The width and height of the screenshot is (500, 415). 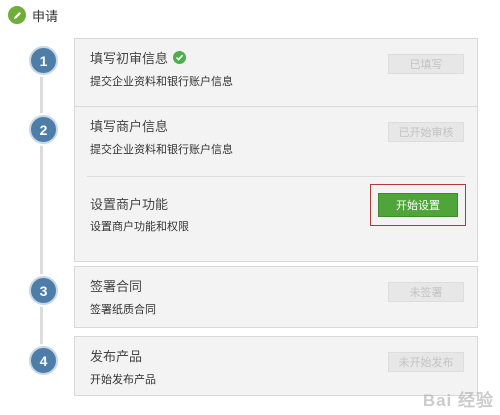 I want to click on step-description: 设置商户功能和权限, so click(x=139, y=227).